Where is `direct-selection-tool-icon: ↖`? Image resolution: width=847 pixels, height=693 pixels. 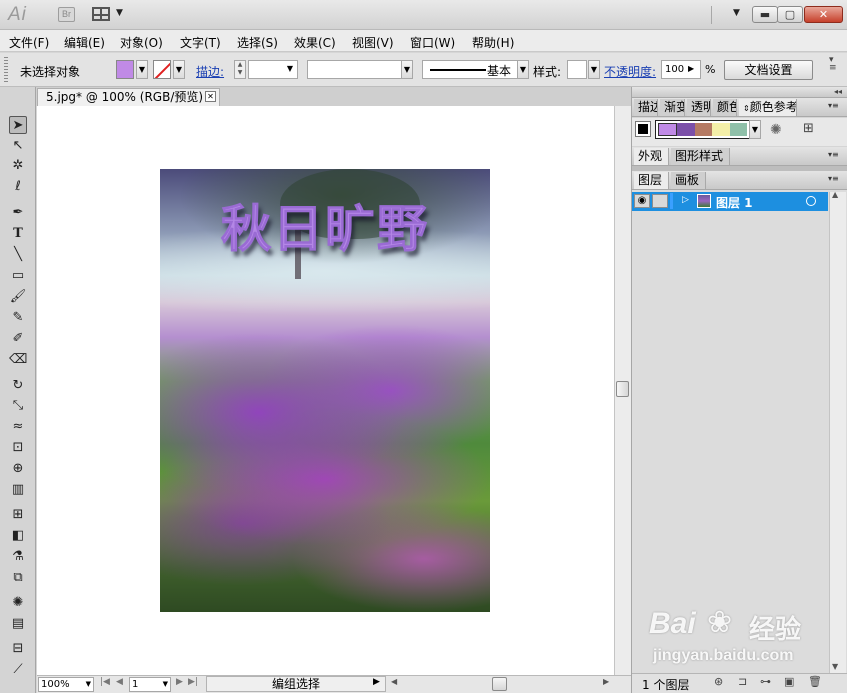 direct-selection-tool-icon: ↖ is located at coordinates (18, 146).